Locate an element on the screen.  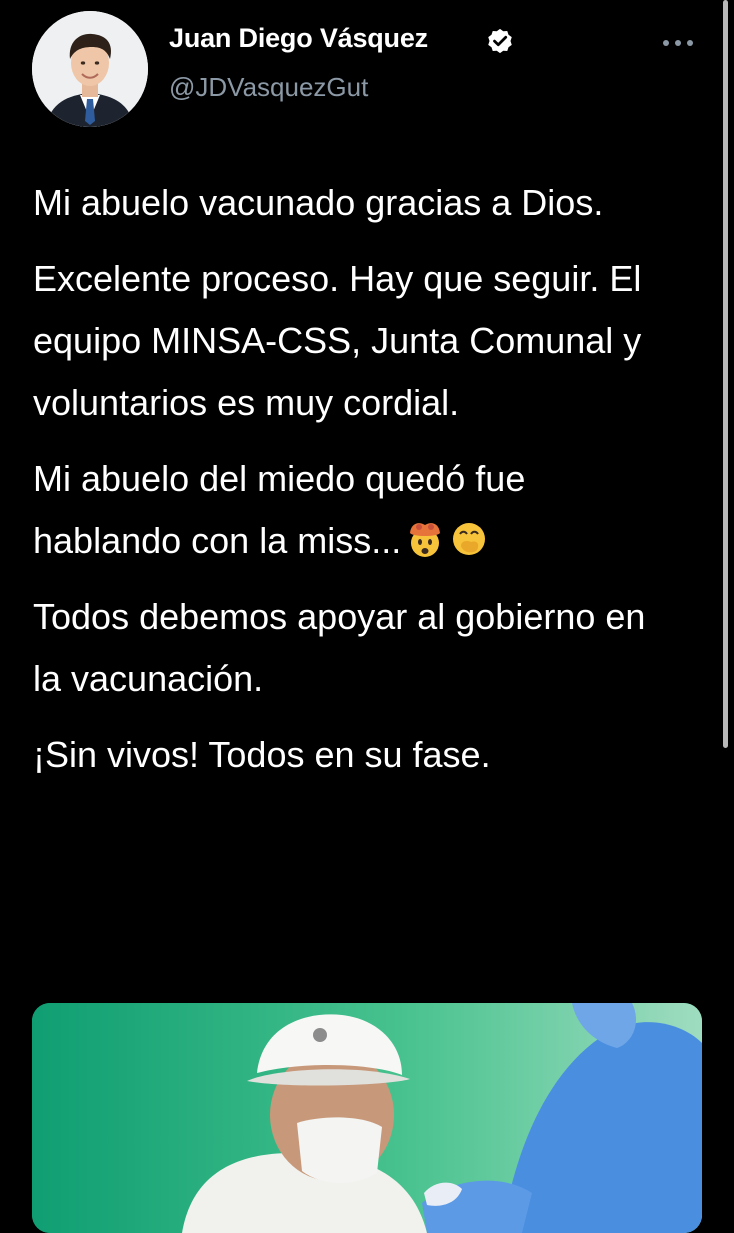
face-with-hand-over-mouth-emoji is located at coordinates (469, 539).